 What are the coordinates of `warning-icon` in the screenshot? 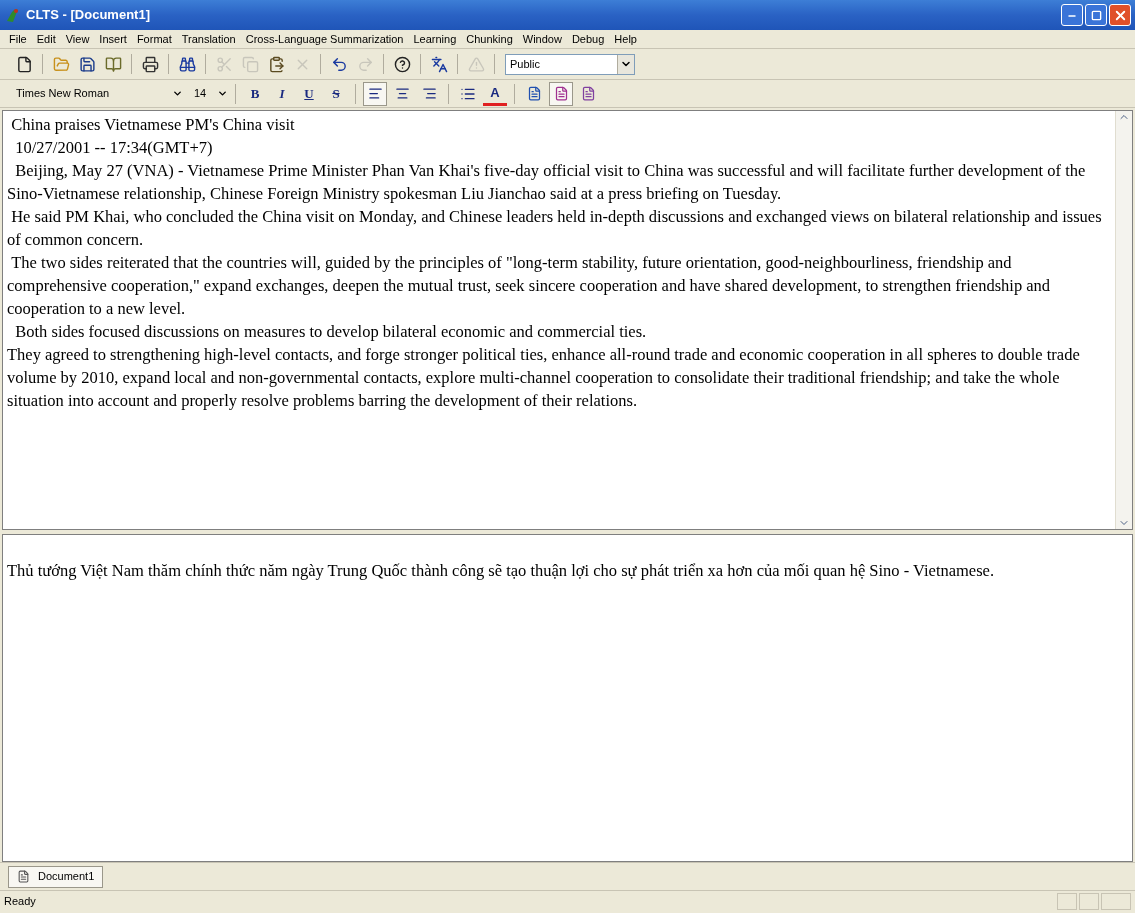 It's located at (476, 64).